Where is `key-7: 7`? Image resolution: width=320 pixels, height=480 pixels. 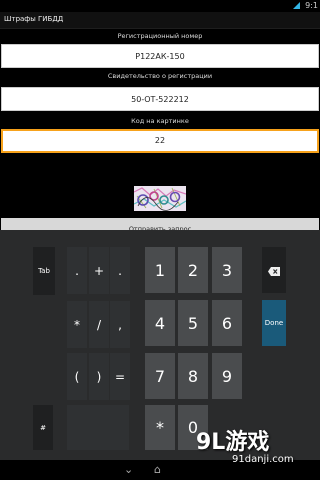
key-7: 7 is located at coordinates (160, 376).